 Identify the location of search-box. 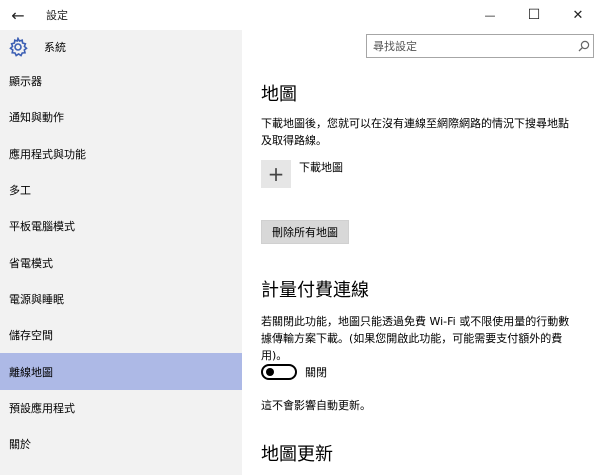
(480, 46).